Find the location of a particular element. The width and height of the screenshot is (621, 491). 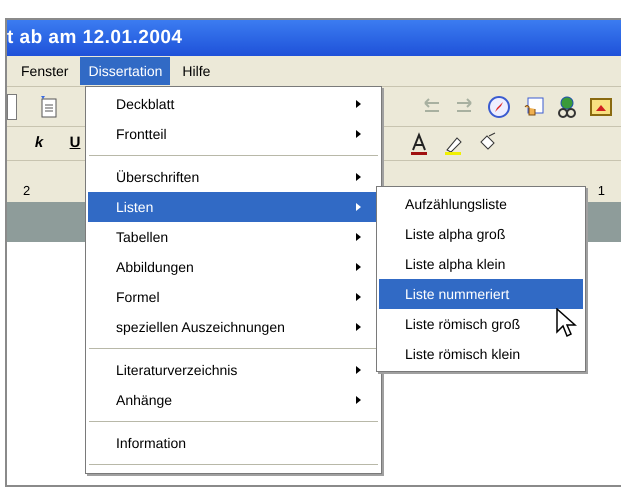

menu-option: Deckblatt is located at coordinates (233, 104).